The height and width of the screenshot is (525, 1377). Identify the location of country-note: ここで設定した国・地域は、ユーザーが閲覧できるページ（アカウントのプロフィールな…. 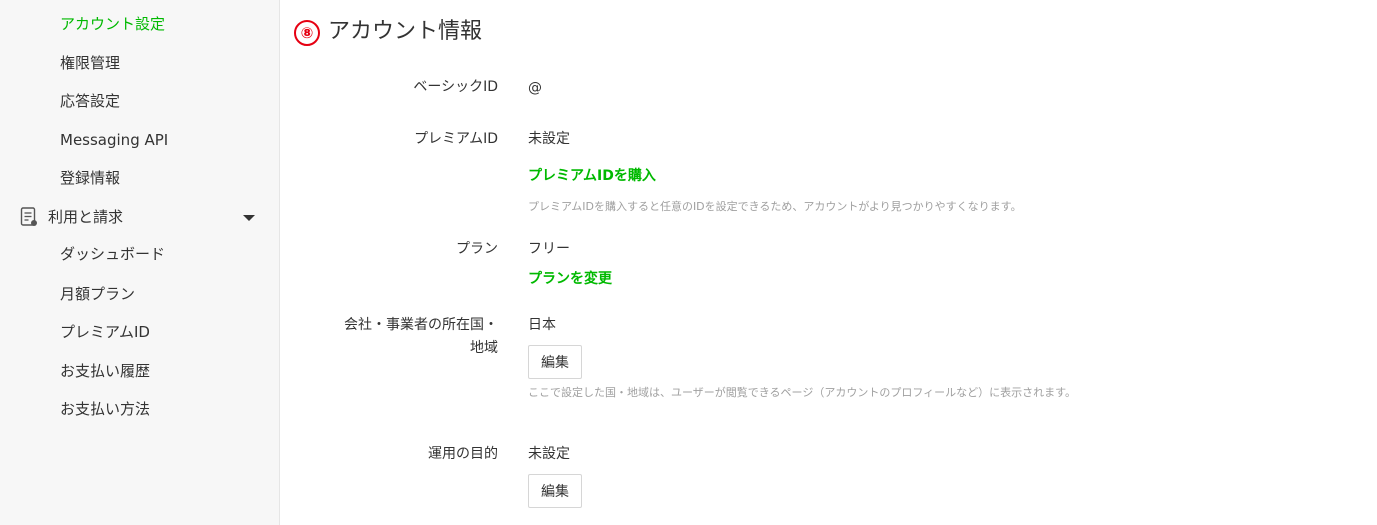
(802, 392).